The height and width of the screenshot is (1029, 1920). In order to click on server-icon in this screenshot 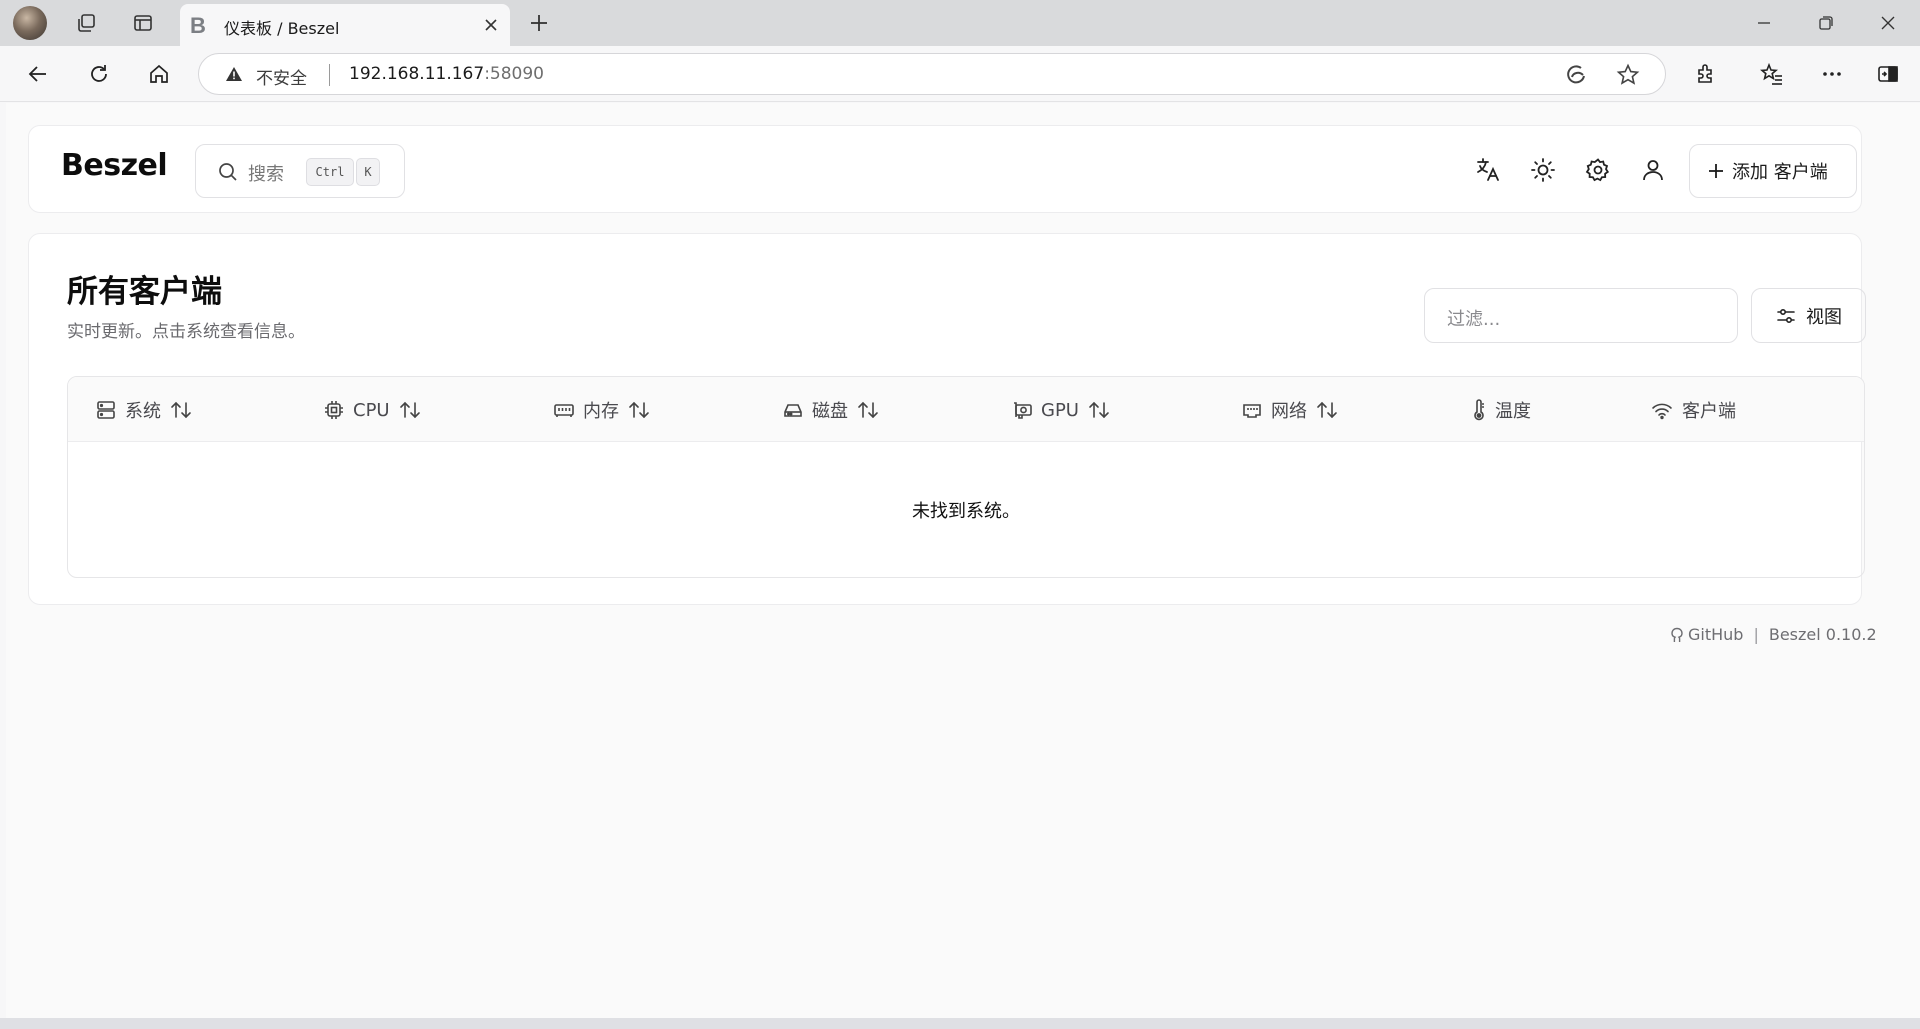, I will do `click(106, 410)`.